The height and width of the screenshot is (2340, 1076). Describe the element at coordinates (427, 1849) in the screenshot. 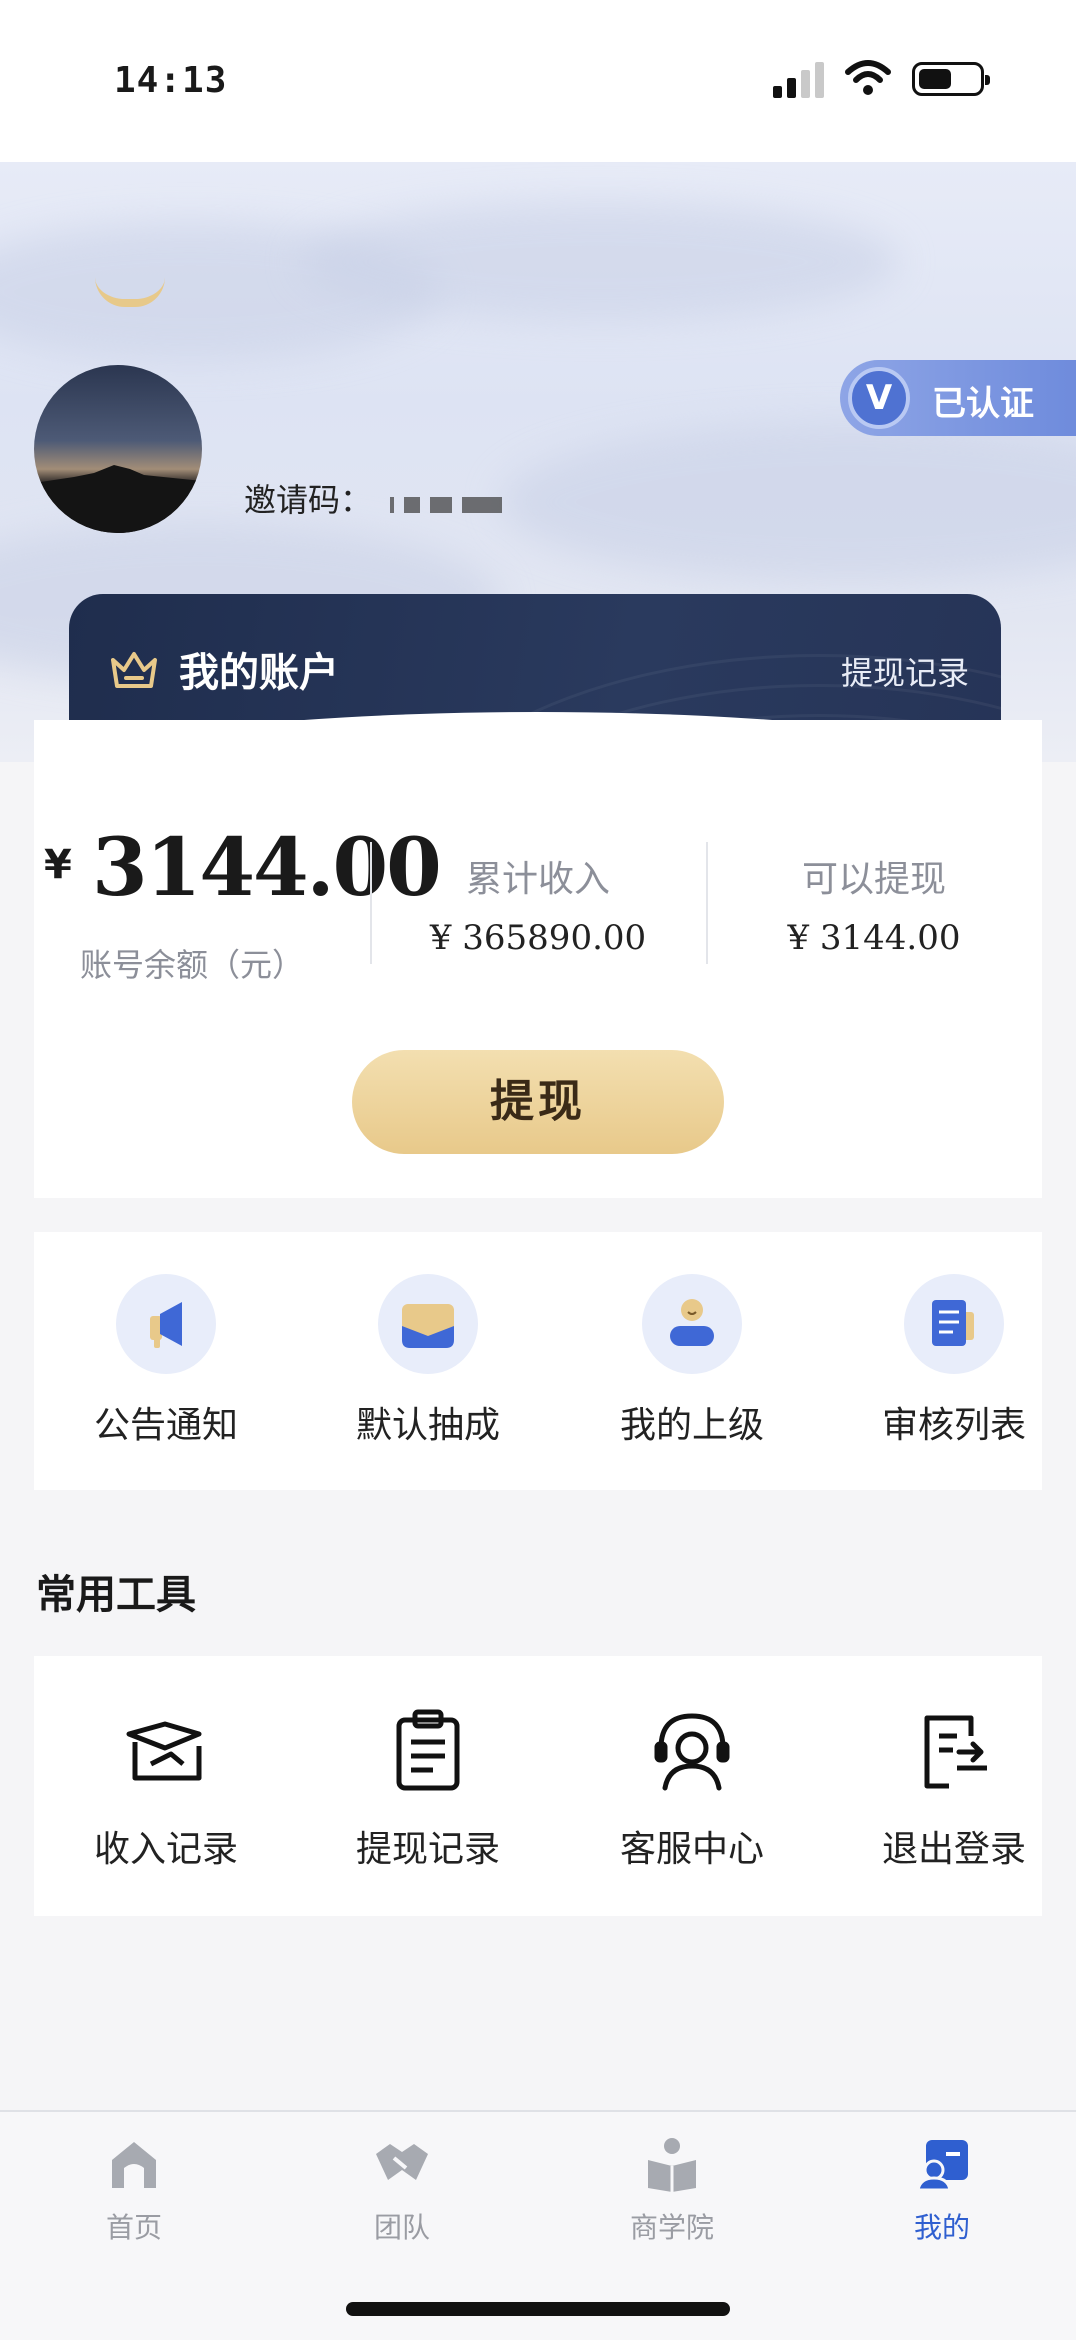

I see `tool-label: 提现记录` at that location.